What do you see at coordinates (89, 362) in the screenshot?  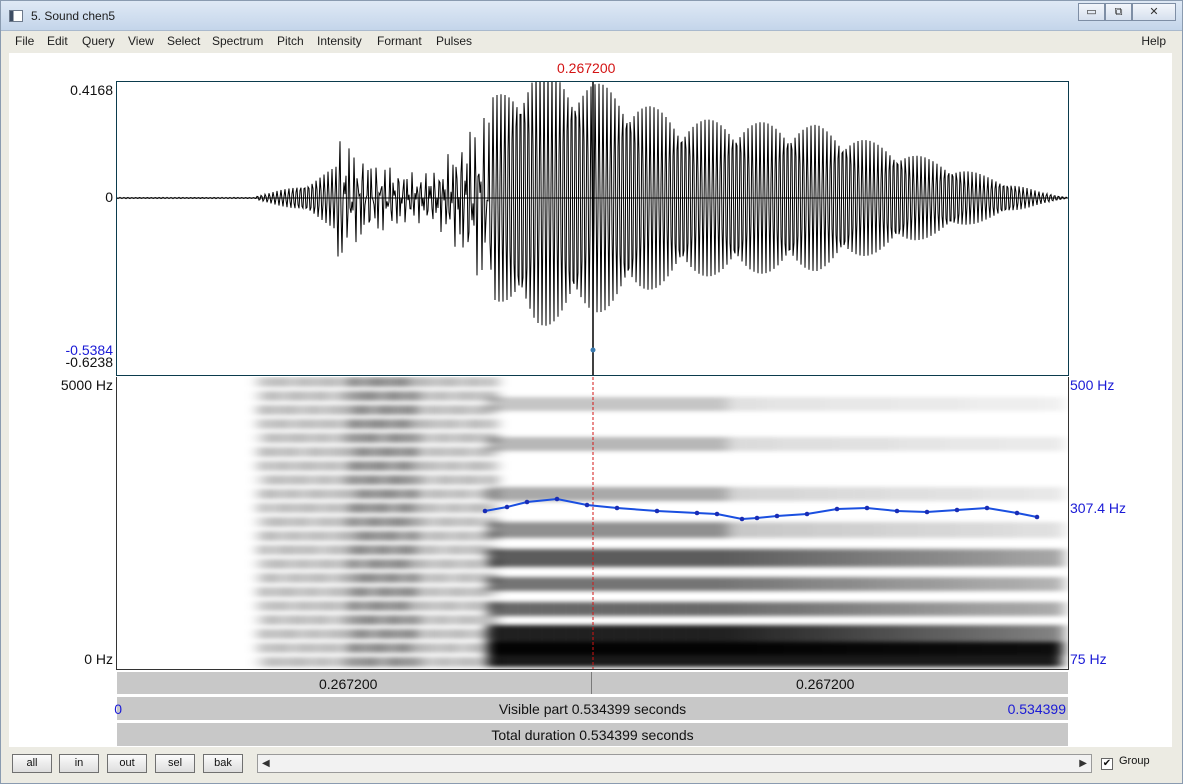 I see `wave-ymin-label: -0.6238` at bounding box center [89, 362].